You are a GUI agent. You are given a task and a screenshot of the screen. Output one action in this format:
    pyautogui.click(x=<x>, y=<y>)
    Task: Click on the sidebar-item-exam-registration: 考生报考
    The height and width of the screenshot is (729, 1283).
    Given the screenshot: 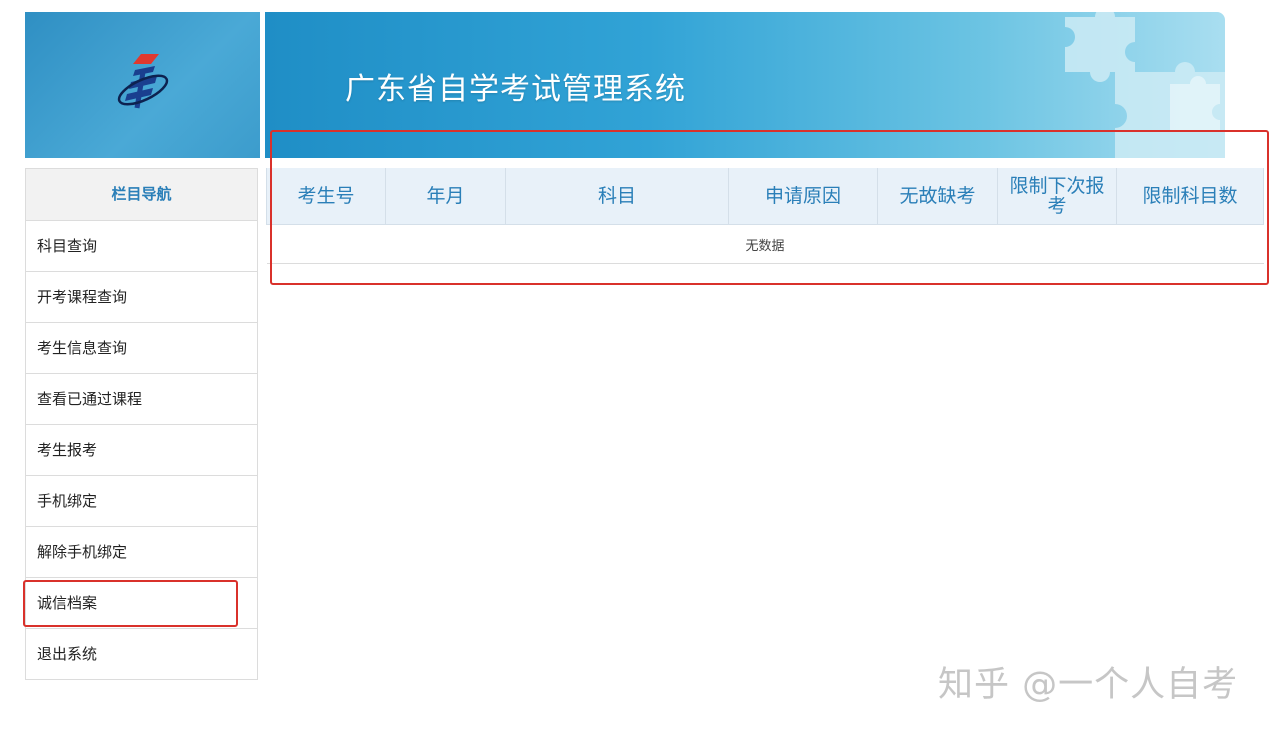 What is the action you would take?
    pyautogui.click(x=141, y=450)
    